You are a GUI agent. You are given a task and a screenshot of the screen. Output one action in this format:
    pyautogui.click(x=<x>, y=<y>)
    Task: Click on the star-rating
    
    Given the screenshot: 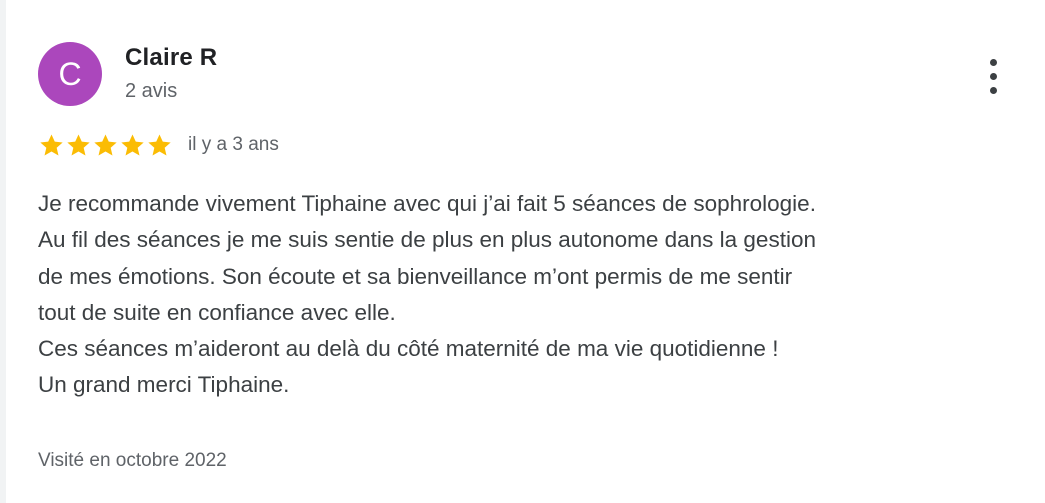 What is the action you would take?
    pyautogui.click(x=105, y=145)
    